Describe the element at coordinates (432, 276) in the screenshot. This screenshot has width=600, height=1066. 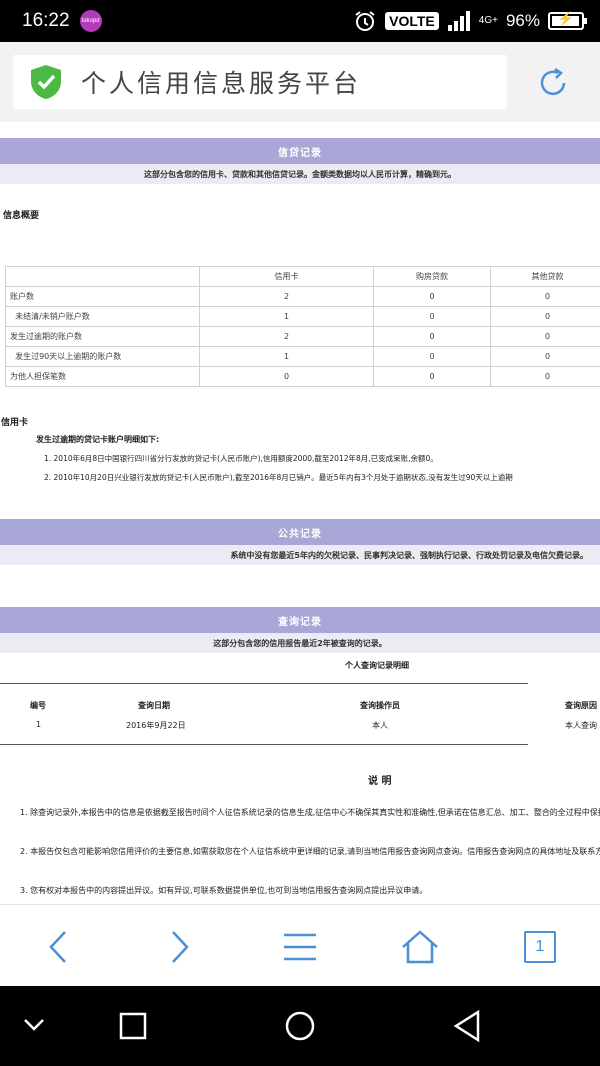
I see `table-header: 购房贷款` at that location.